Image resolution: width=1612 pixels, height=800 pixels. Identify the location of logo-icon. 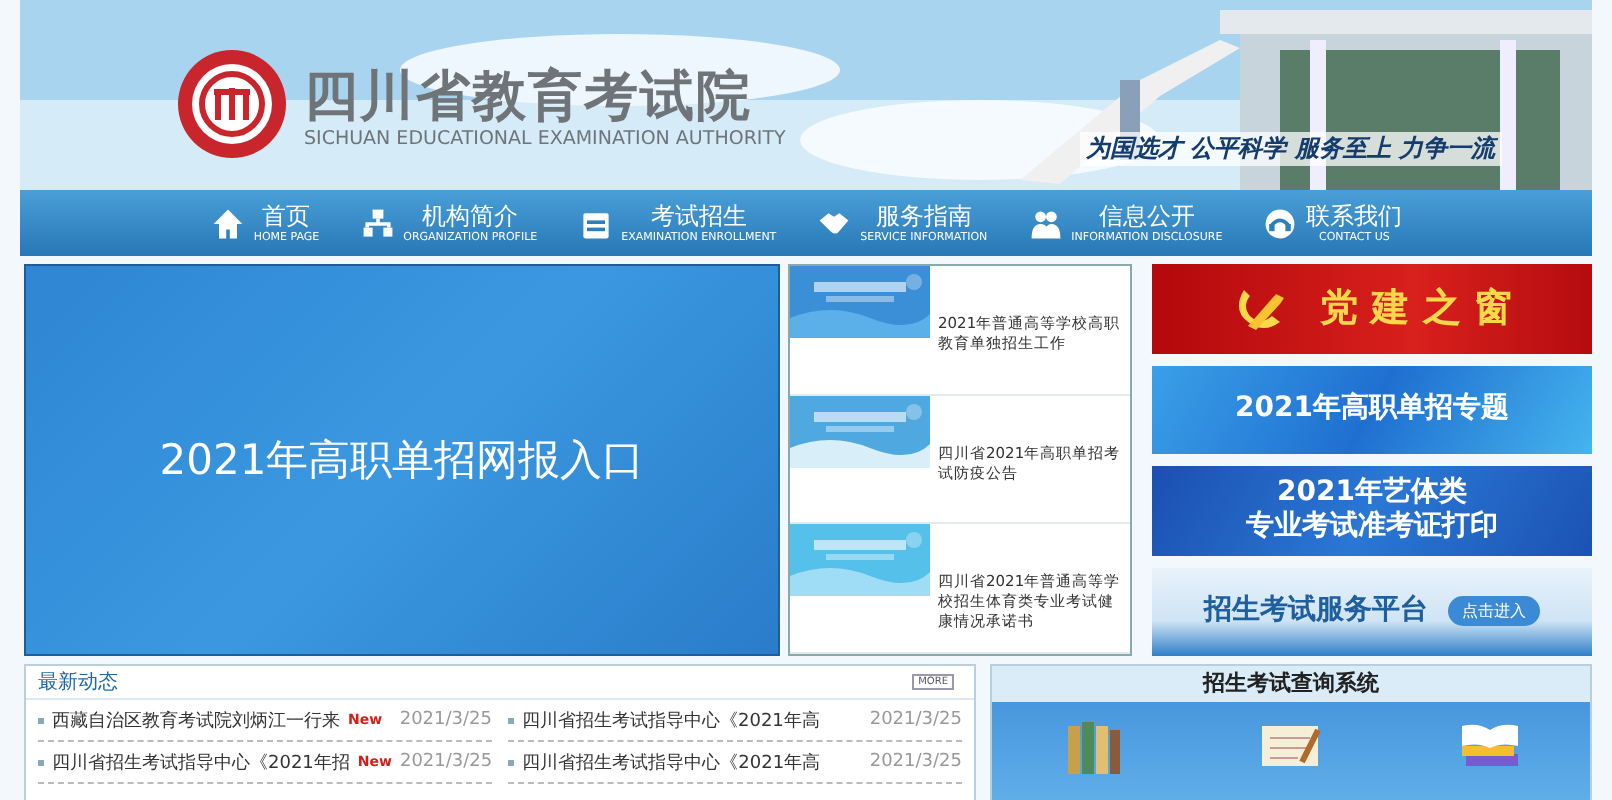
(232, 104).